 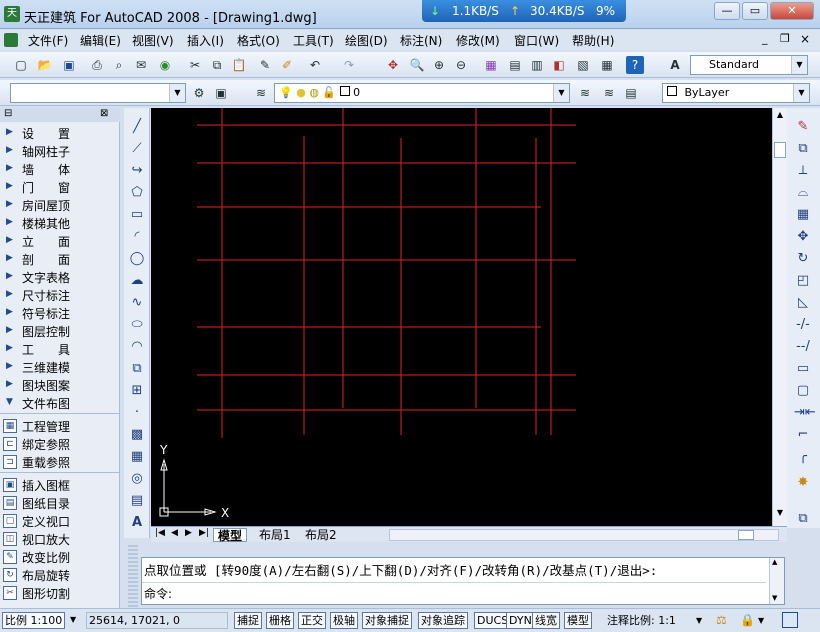 What do you see at coordinates (803, 127) in the screenshot?
I see `erase-icon: ✎` at bounding box center [803, 127].